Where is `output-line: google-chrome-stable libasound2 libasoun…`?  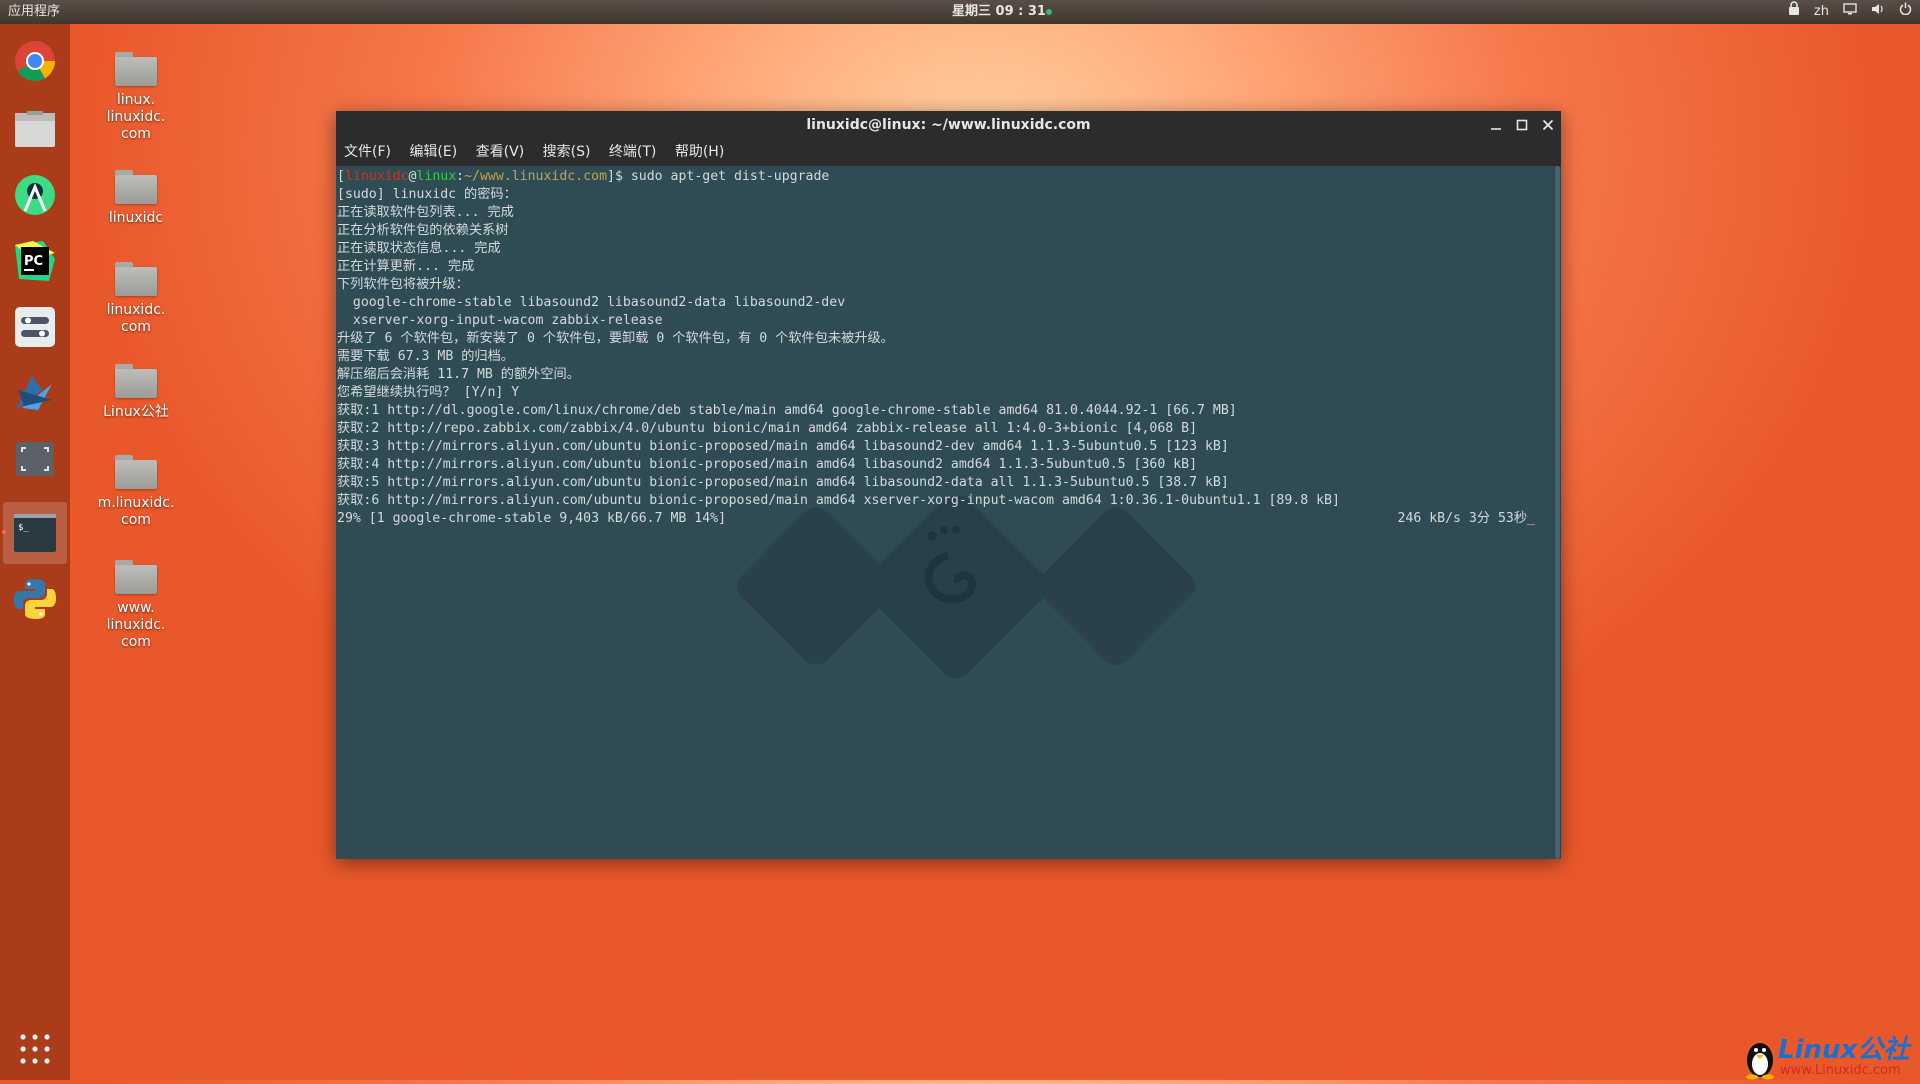 output-line: google-chrome-stable libasound2 libasoun… is located at coordinates (591, 302).